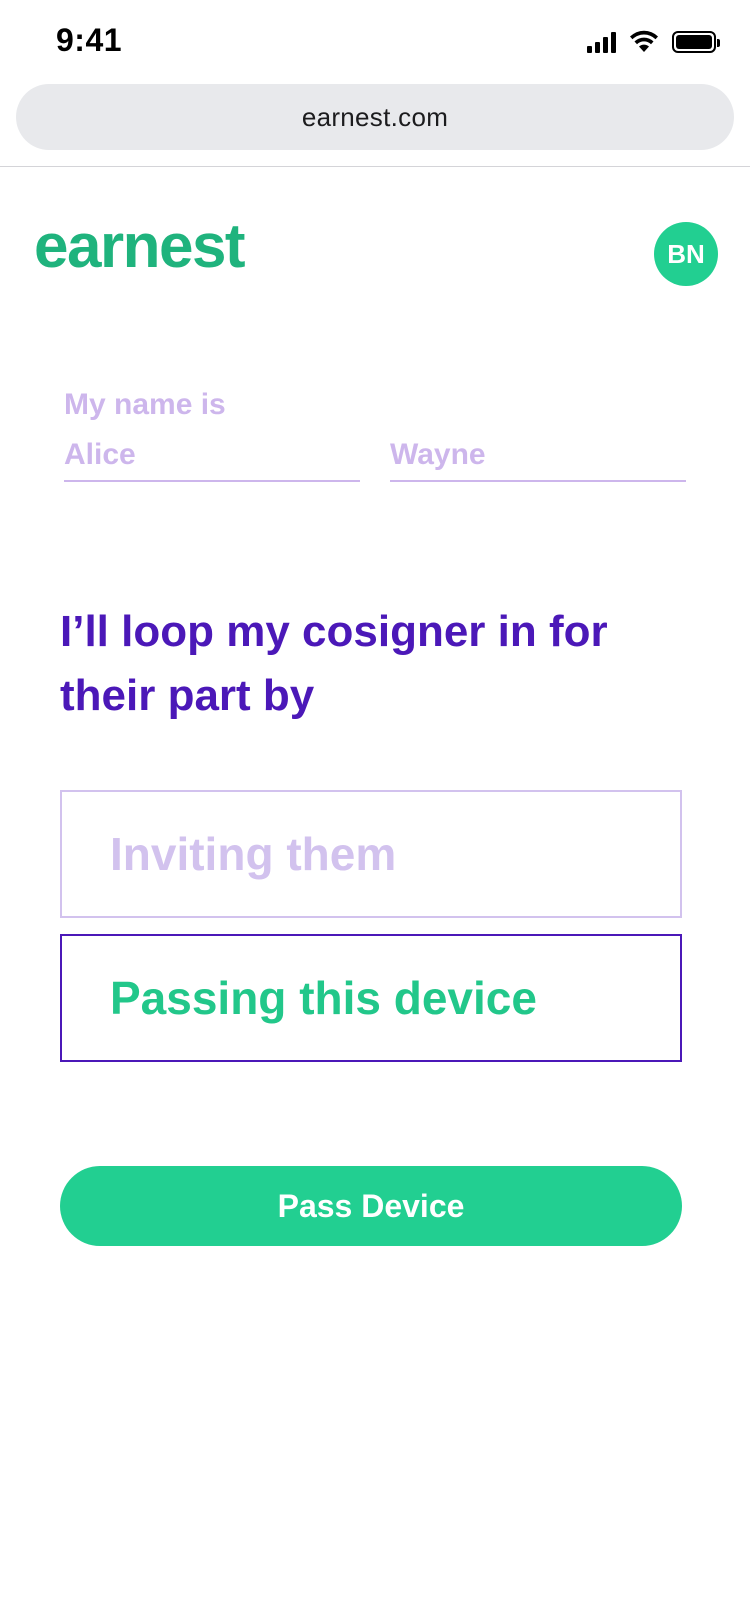 This screenshot has height=1624, width=750. I want to click on battery-icon, so click(696, 42).